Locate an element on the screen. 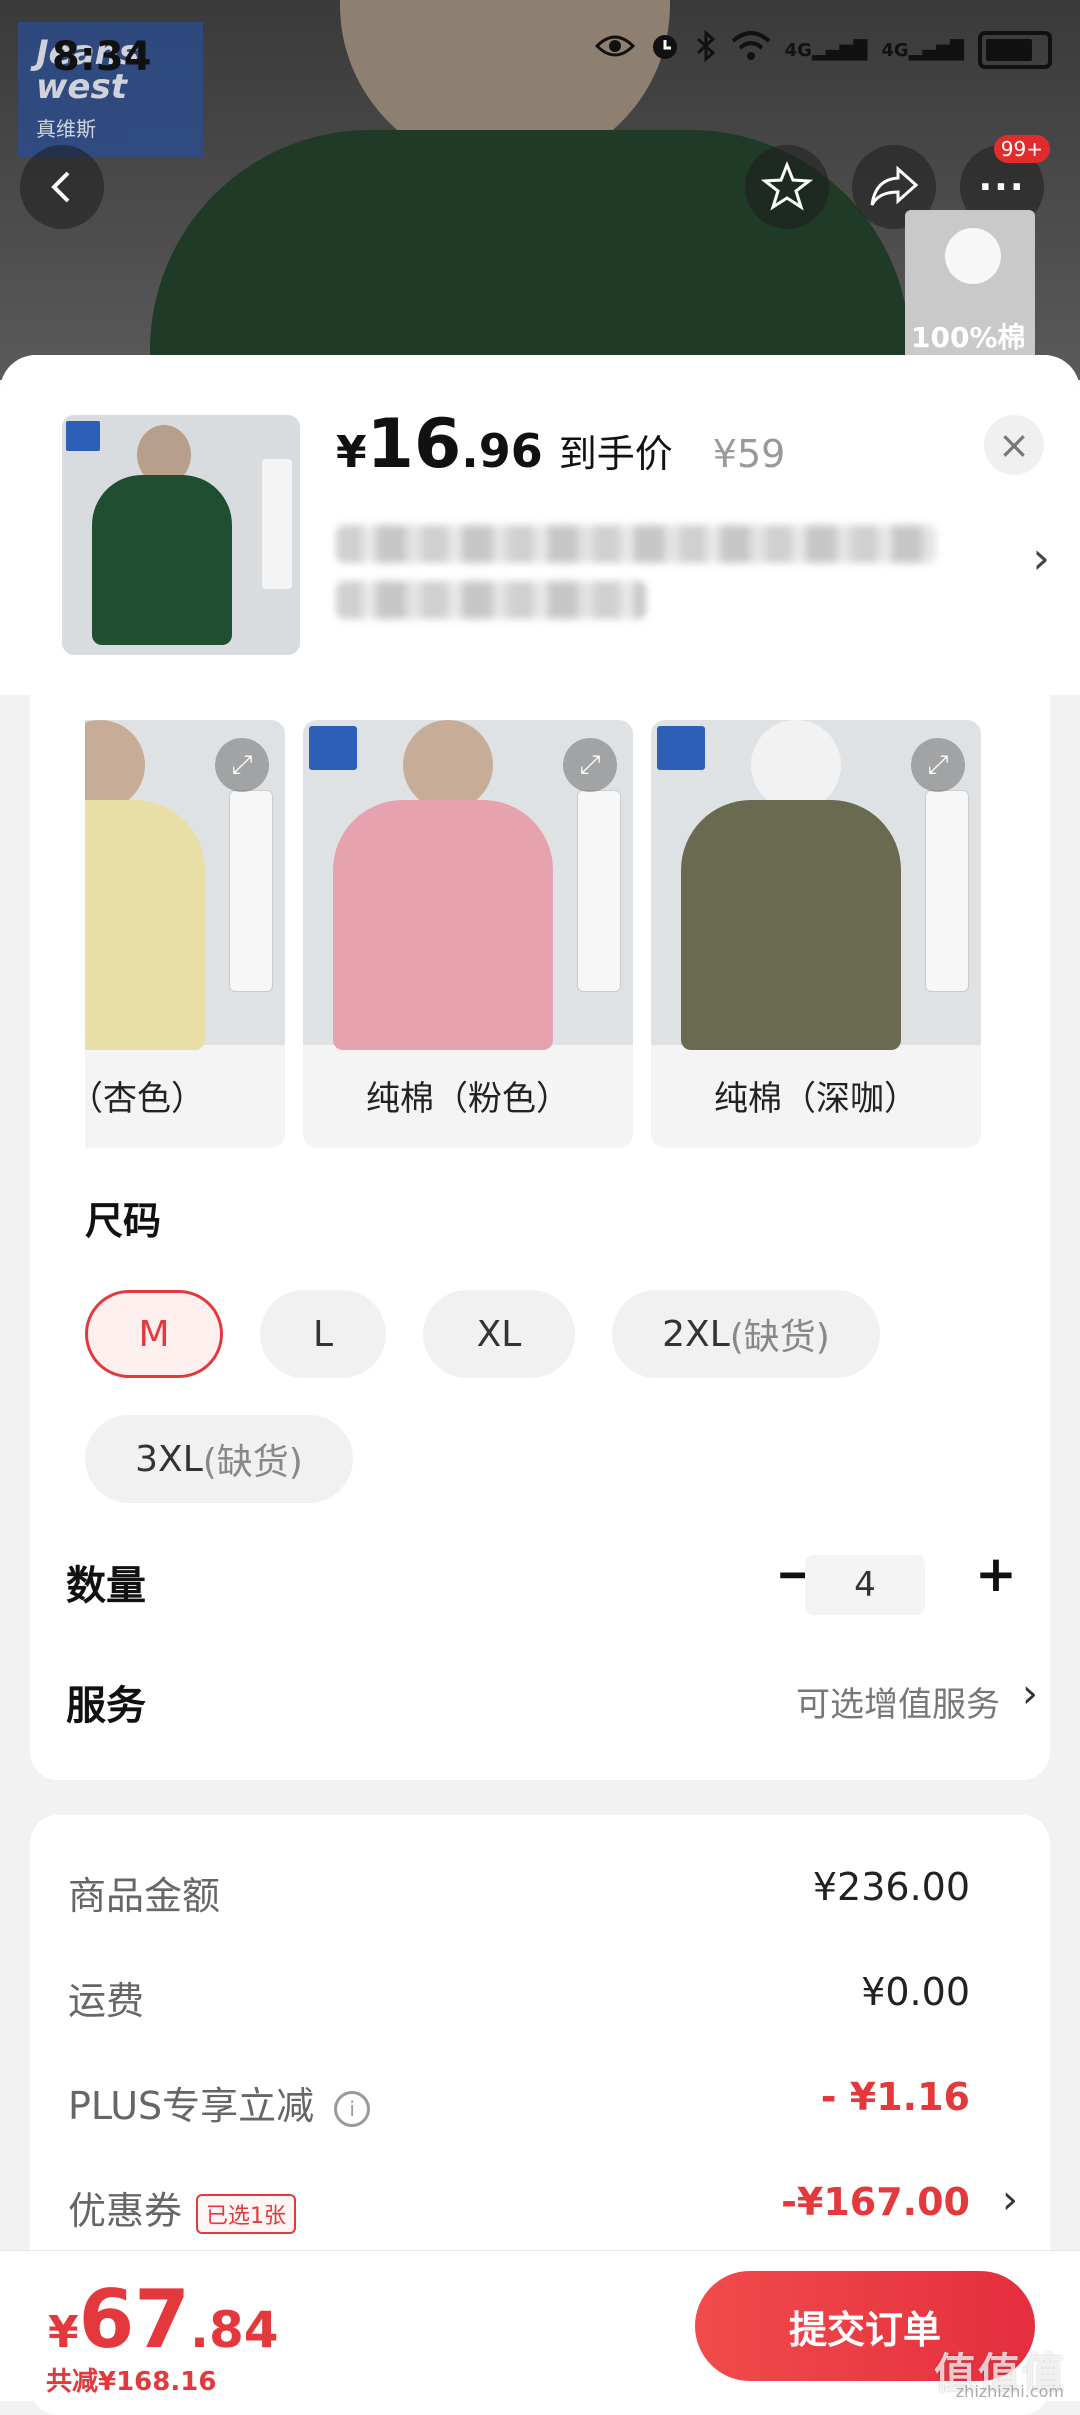  original-price: ¥59 is located at coordinates (749, 454).